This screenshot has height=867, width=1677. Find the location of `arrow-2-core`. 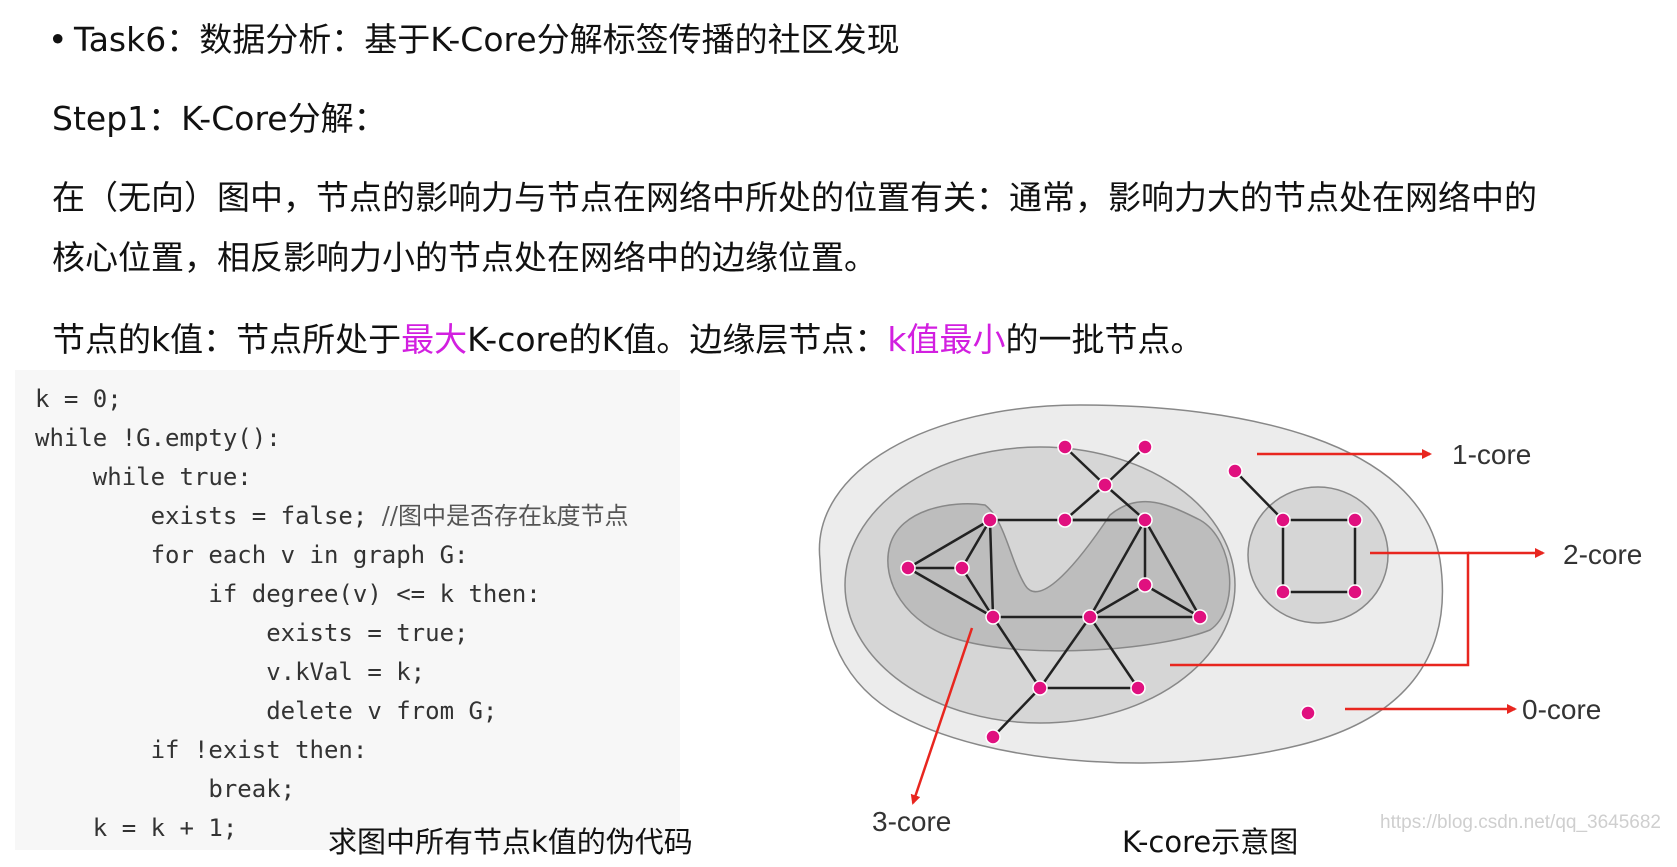

arrow-2-core is located at coordinates (1320, 609).